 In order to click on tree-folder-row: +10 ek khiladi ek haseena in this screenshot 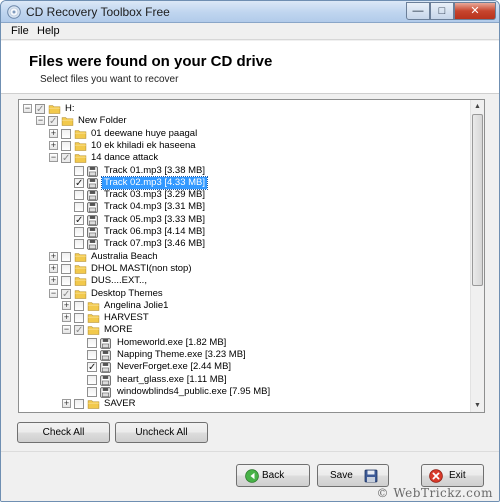, I will do `click(244, 146)`.